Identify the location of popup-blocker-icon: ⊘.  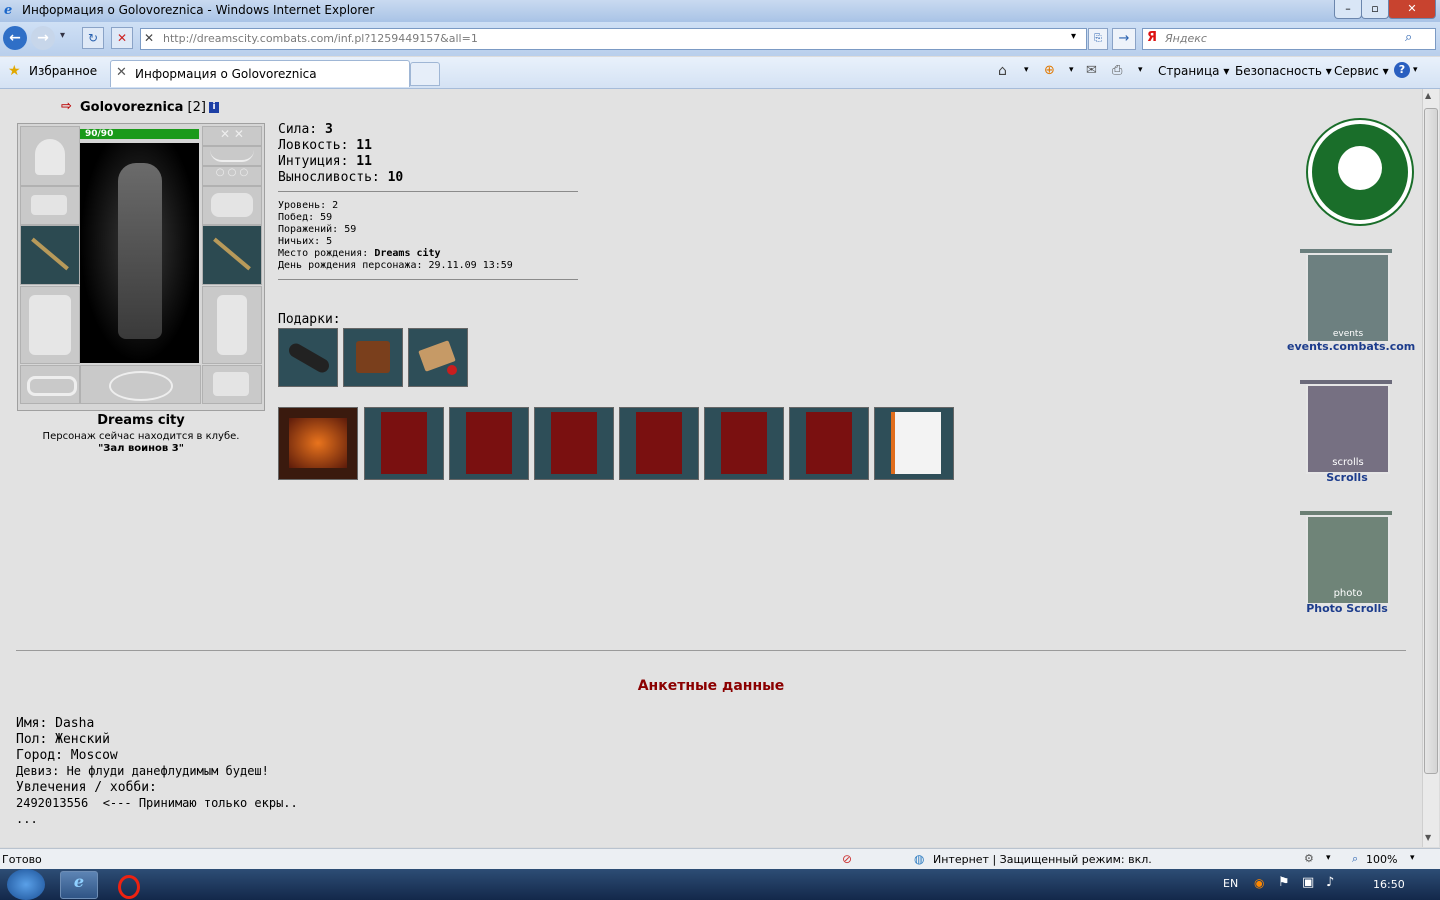
(847, 859).